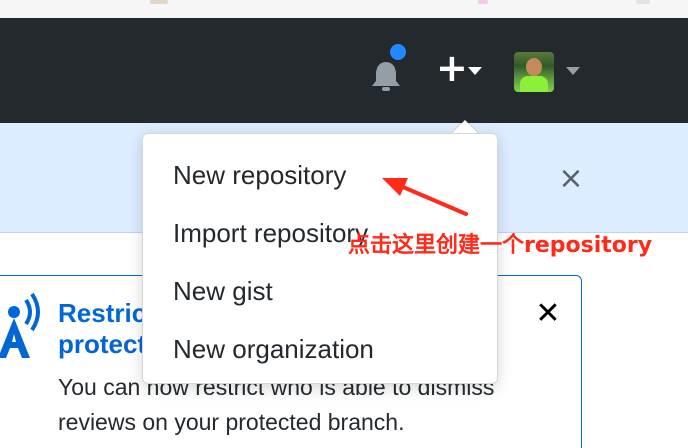  Describe the element at coordinates (425, 197) in the screenshot. I see `annotation-arrow-icon` at that location.